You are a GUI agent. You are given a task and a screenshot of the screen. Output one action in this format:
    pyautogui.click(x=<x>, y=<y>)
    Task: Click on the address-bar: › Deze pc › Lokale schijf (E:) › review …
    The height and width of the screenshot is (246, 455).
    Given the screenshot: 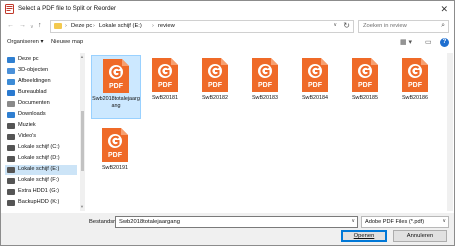 What is the action you would take?
    pyautogui.click(x=202, y=26)
    